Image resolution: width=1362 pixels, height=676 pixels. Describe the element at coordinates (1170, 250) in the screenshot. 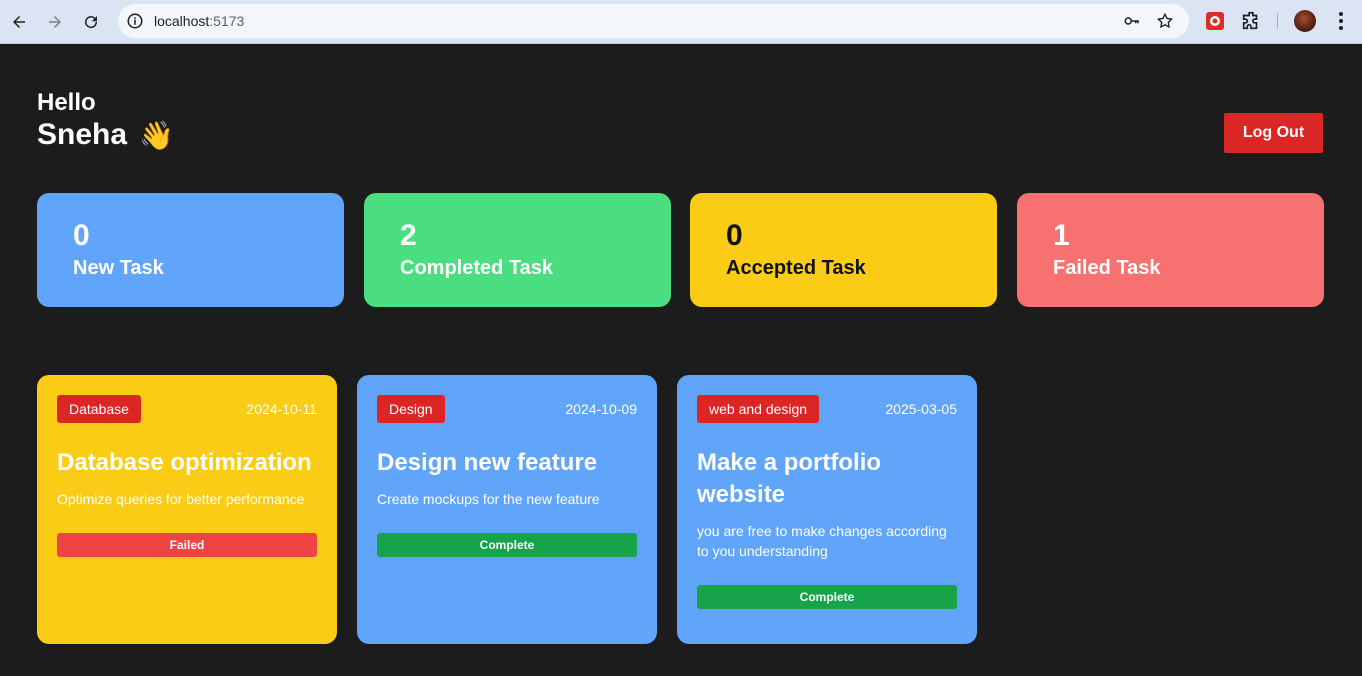

I see `stat-failed-task: 1 Failed Task` at that location.